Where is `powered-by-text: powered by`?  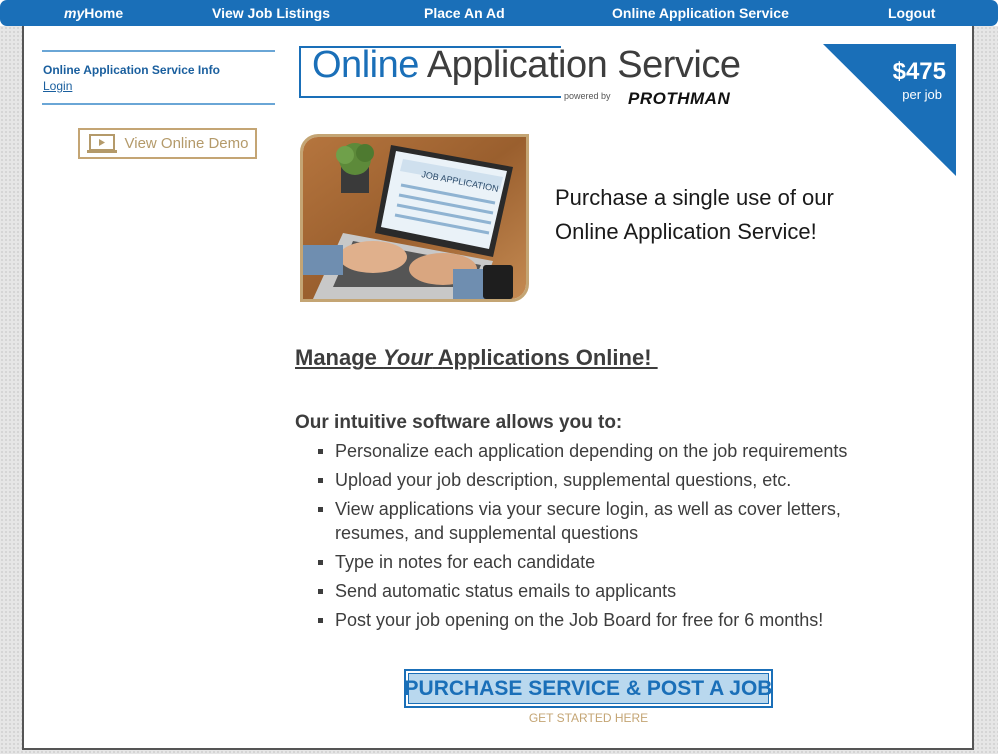
powered-by-text: powered by is located at coordinates (587, 96).